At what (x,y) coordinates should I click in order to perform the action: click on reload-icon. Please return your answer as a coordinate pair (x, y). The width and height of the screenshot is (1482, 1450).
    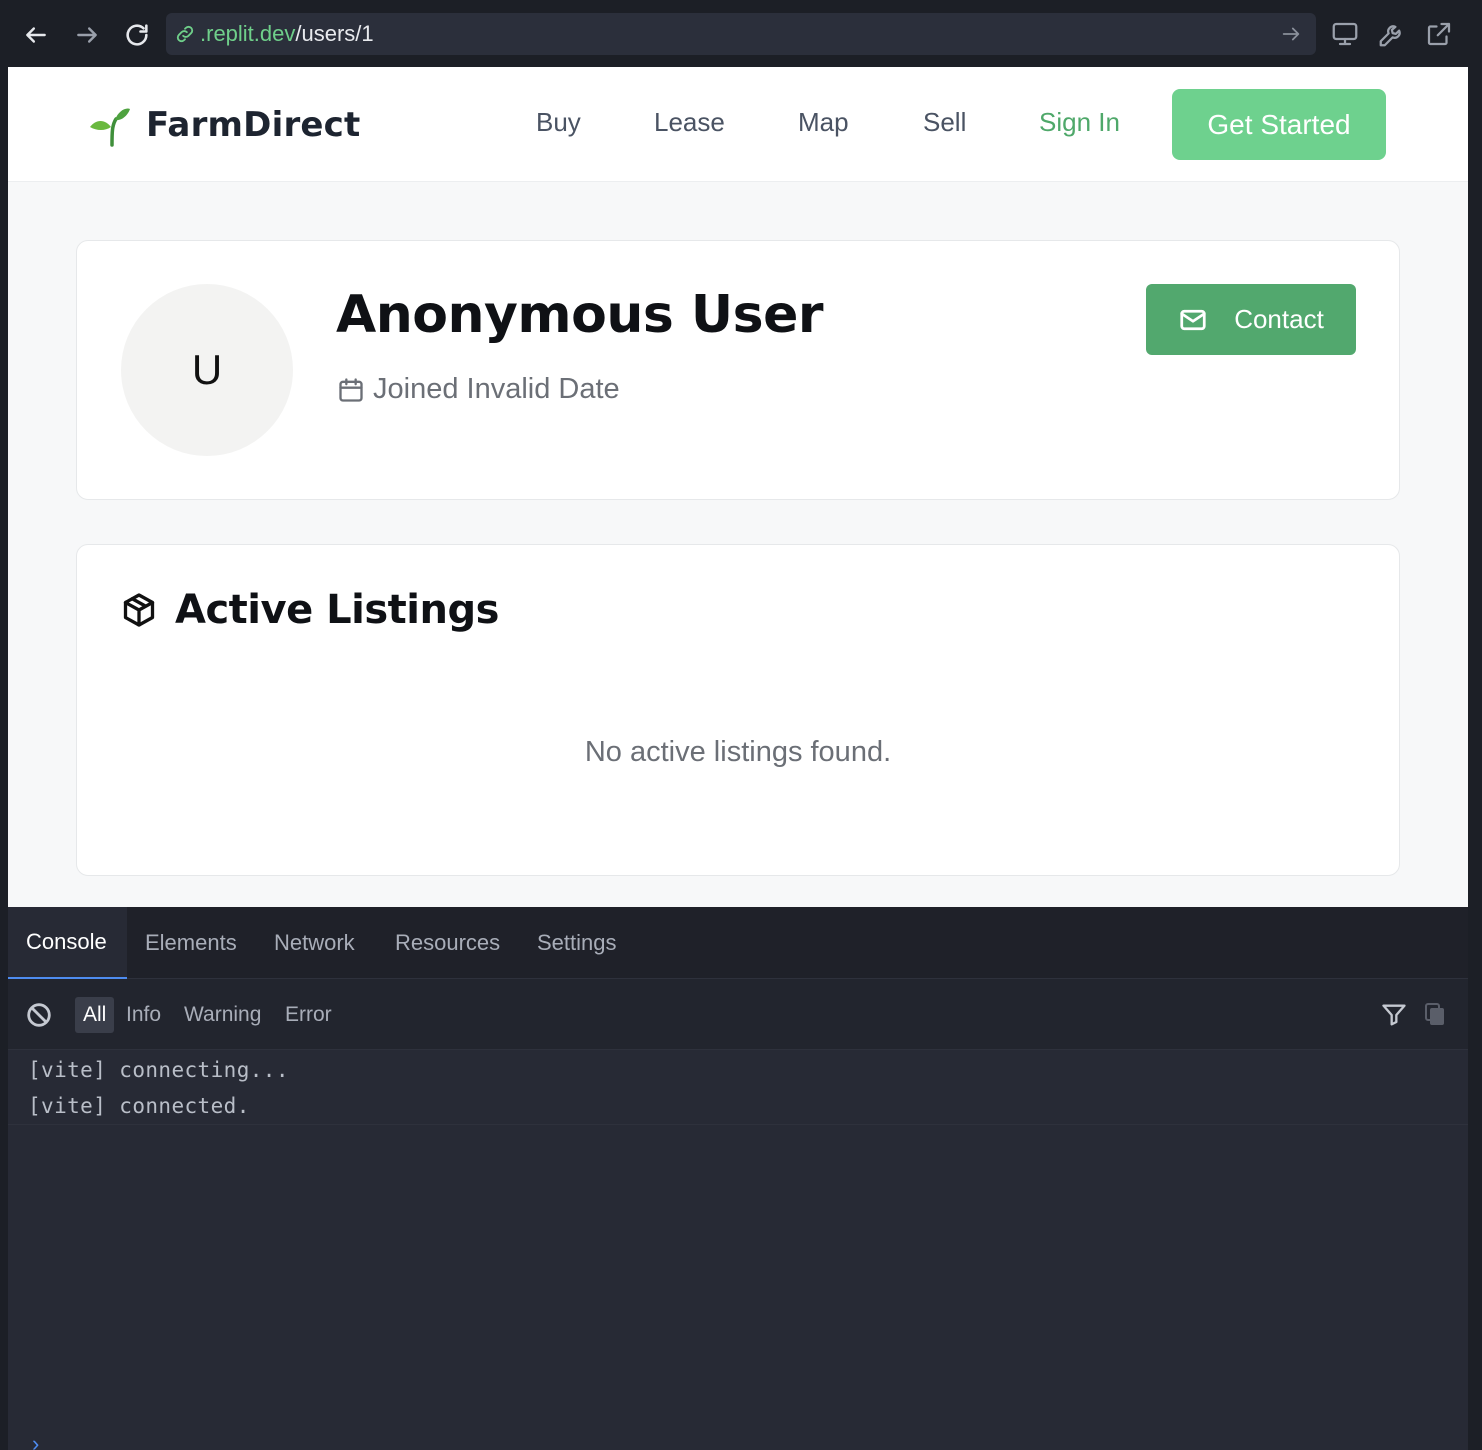
    Looking at the image, I should click on (137, 35).